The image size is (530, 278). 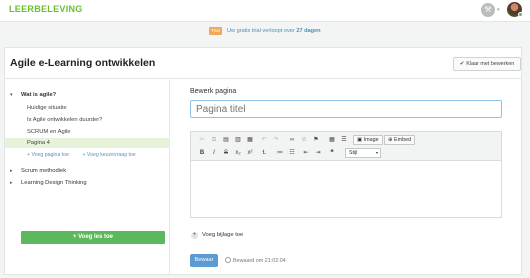 What do you see at coordinates (264, 153) in the screenshot?
I see `remove-format-icon: Ɫ` at bounding box center [264, 153].